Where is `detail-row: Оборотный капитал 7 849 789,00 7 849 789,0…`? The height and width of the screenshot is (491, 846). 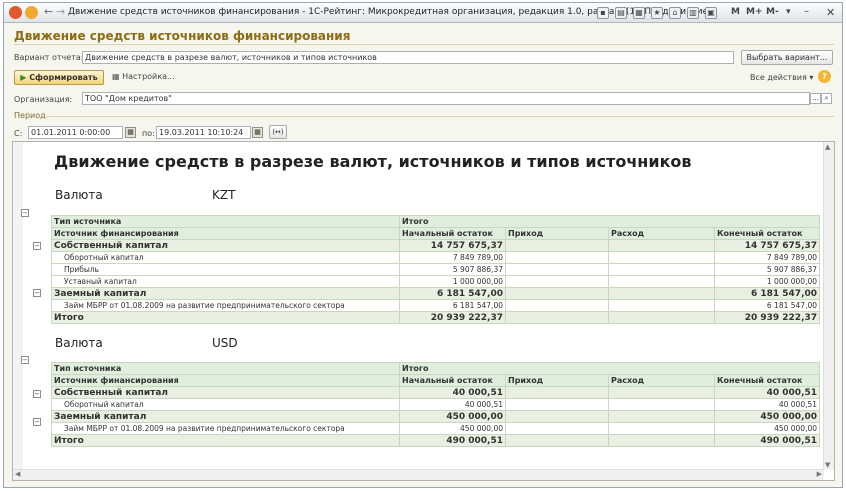
detail-row: Оборотный капитал 7 849 789,00 7 849 789,0… is located at coordinates (436, 257).